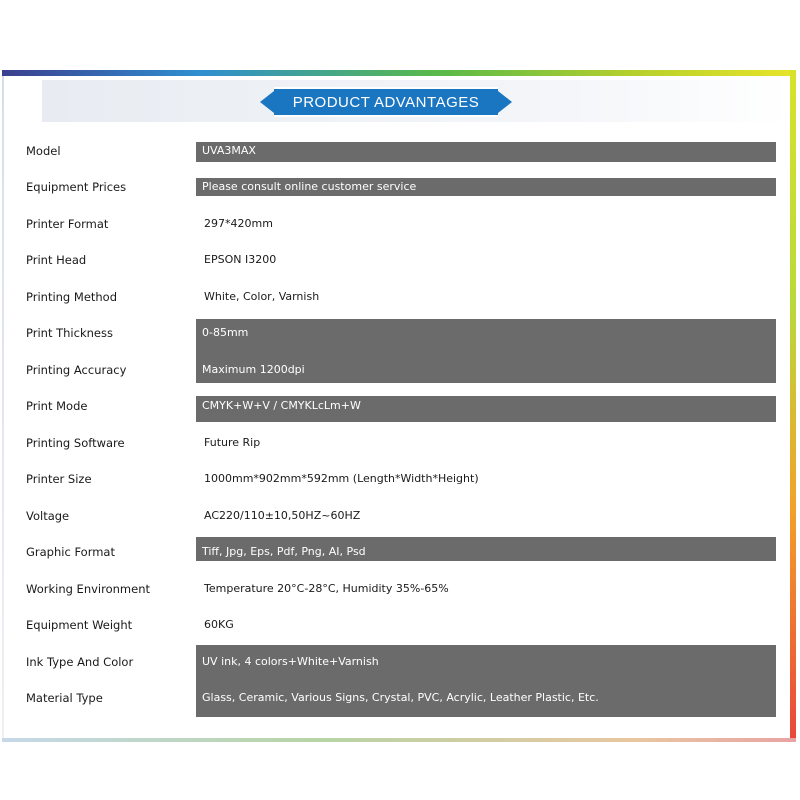  I want to click on spec-value: 0-85mm, so click(225, 332).